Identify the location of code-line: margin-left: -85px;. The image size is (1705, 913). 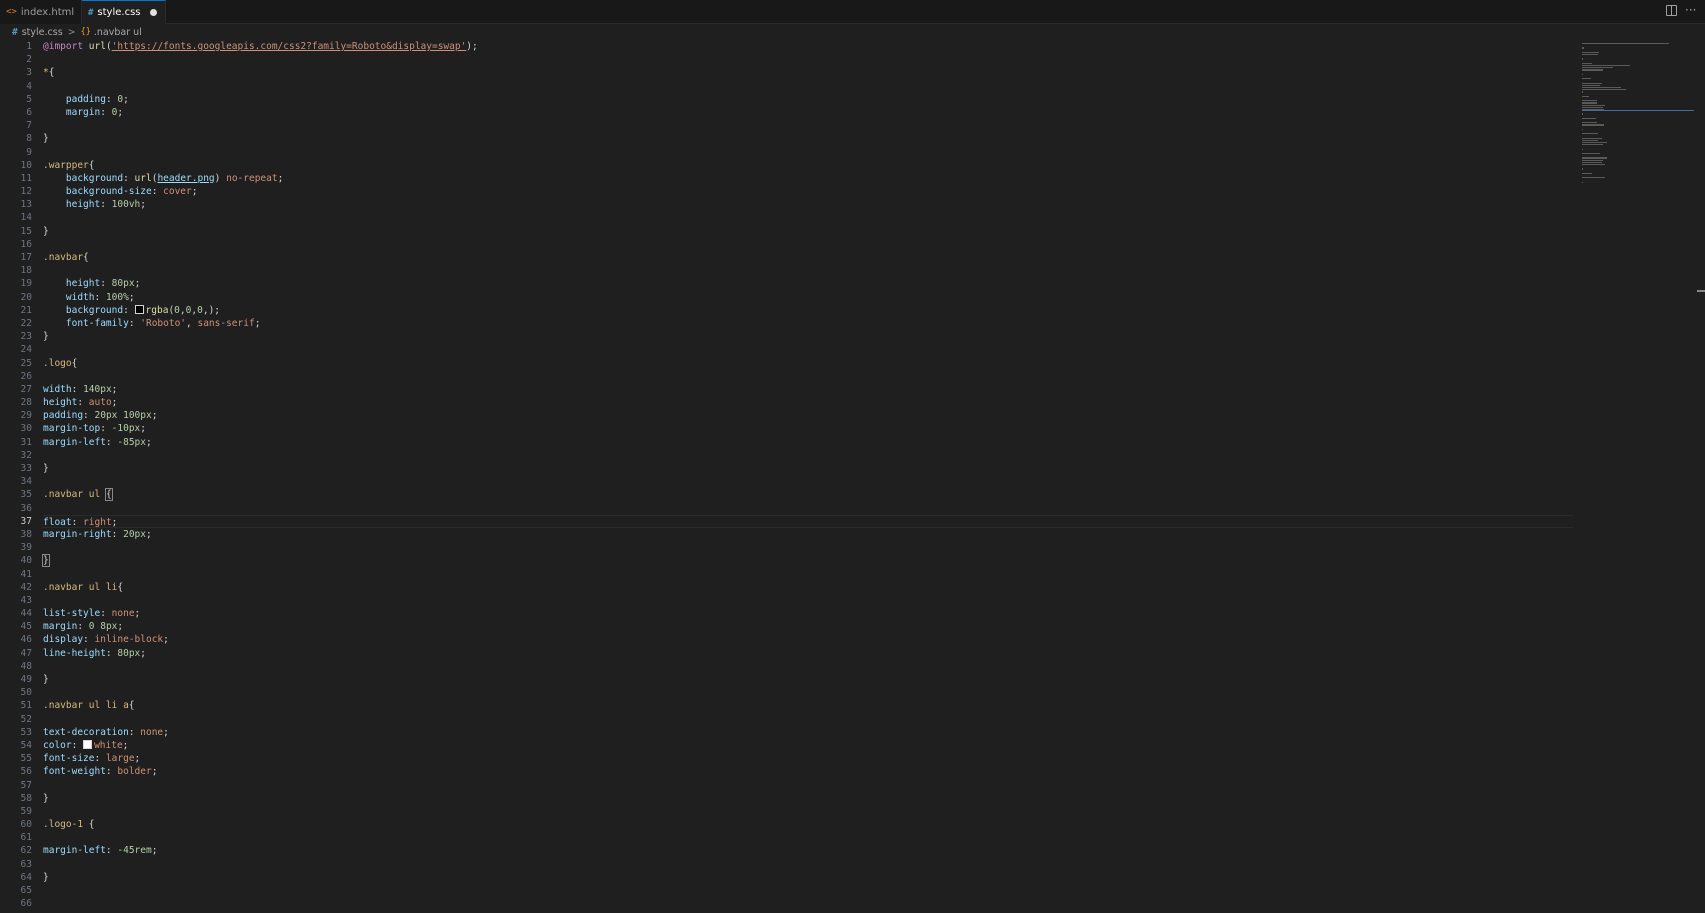
(808, 442).